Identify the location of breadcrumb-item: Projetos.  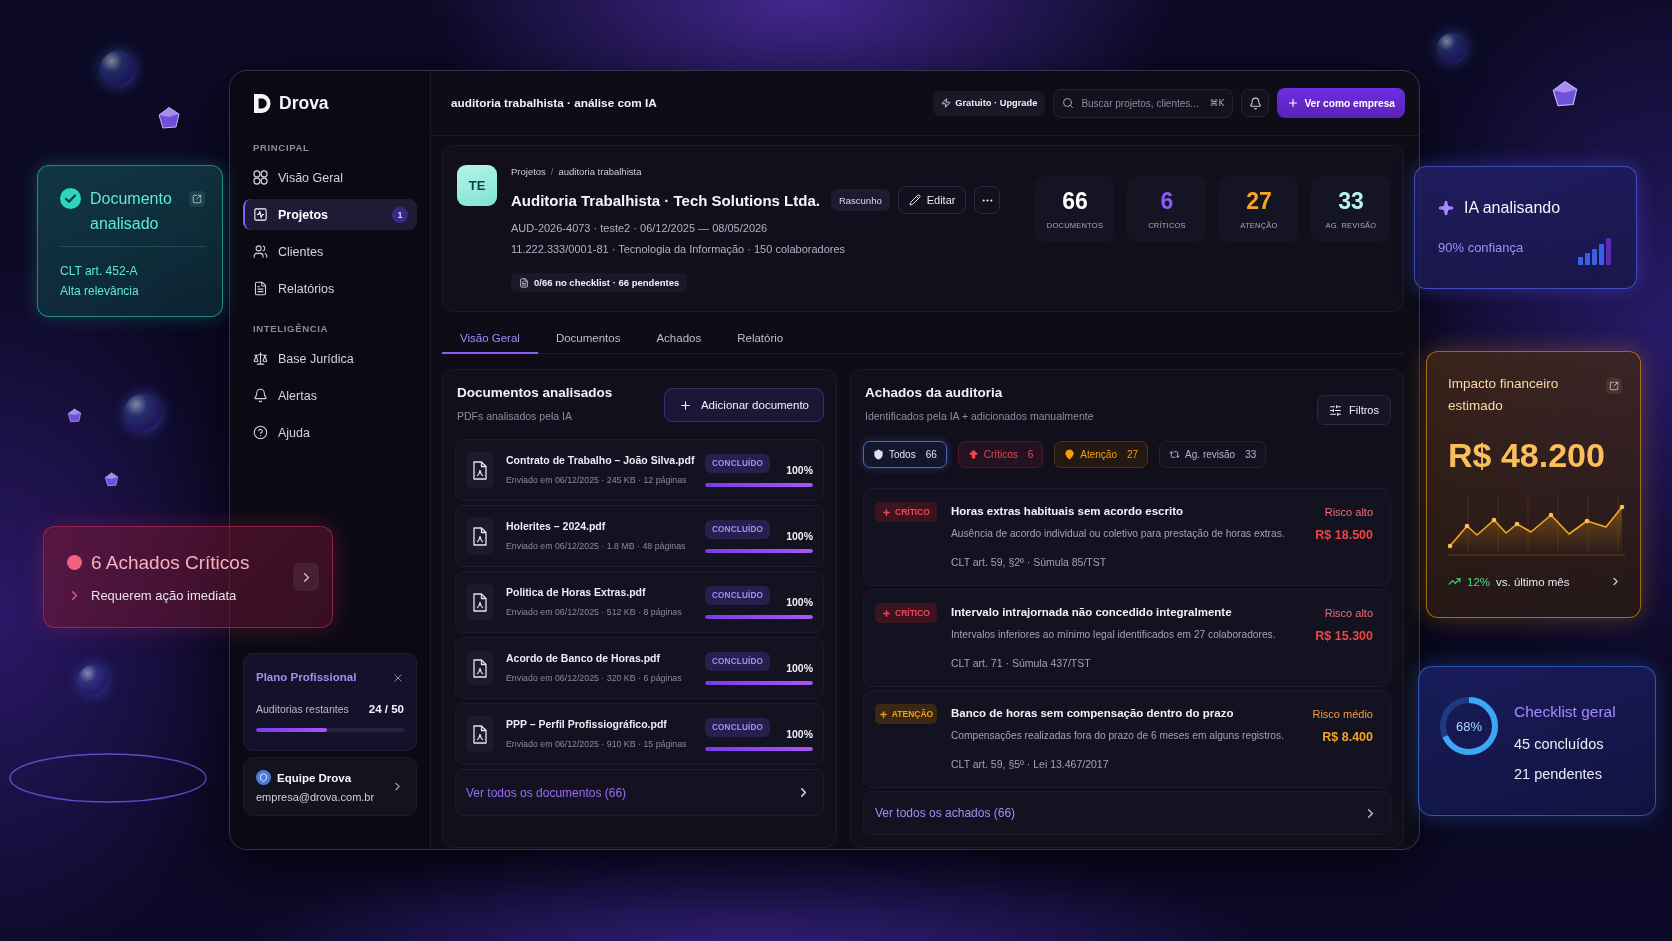
(528, 172).